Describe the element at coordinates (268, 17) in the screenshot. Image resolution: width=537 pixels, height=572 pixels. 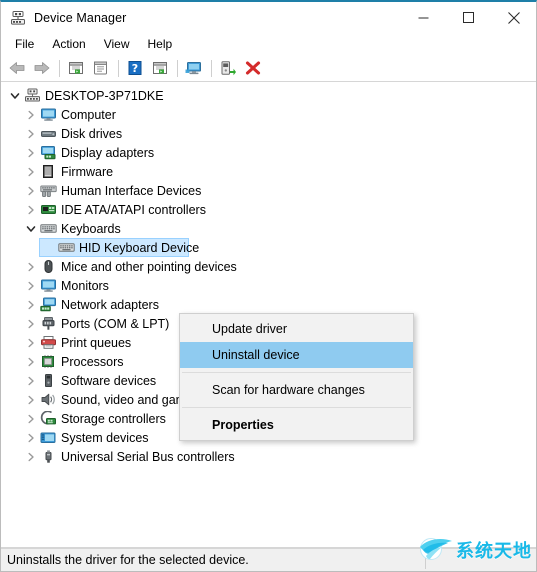
I see `title-bar: Device Manager` at that location.